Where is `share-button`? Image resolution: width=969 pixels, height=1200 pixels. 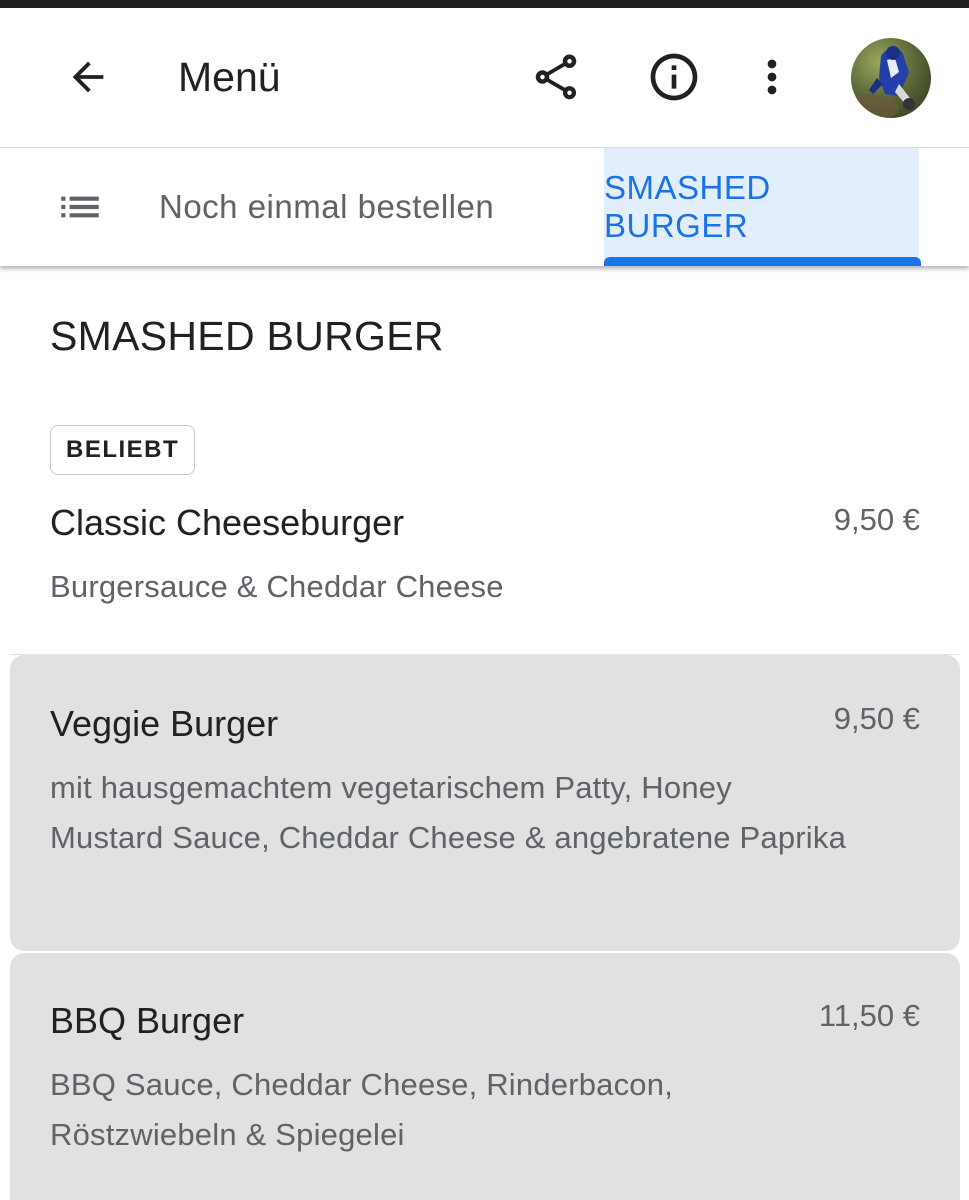 share-button is located at coordinates (556, 77).